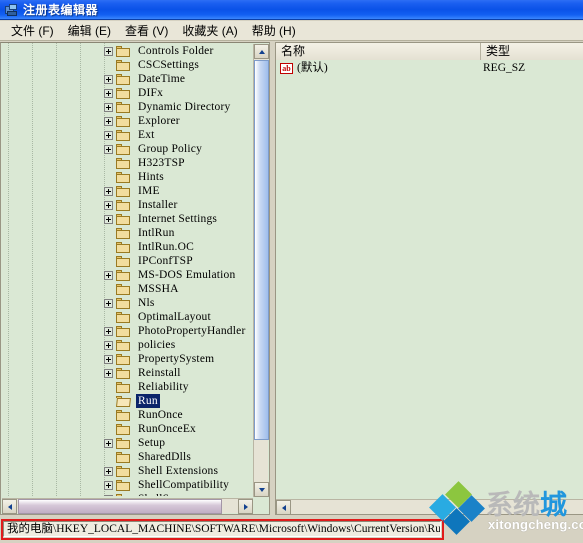  What do you see at coordinates (378, 51) in the screenshot?
I see `column-header-name: 名称` at bounding box center [378, 51].